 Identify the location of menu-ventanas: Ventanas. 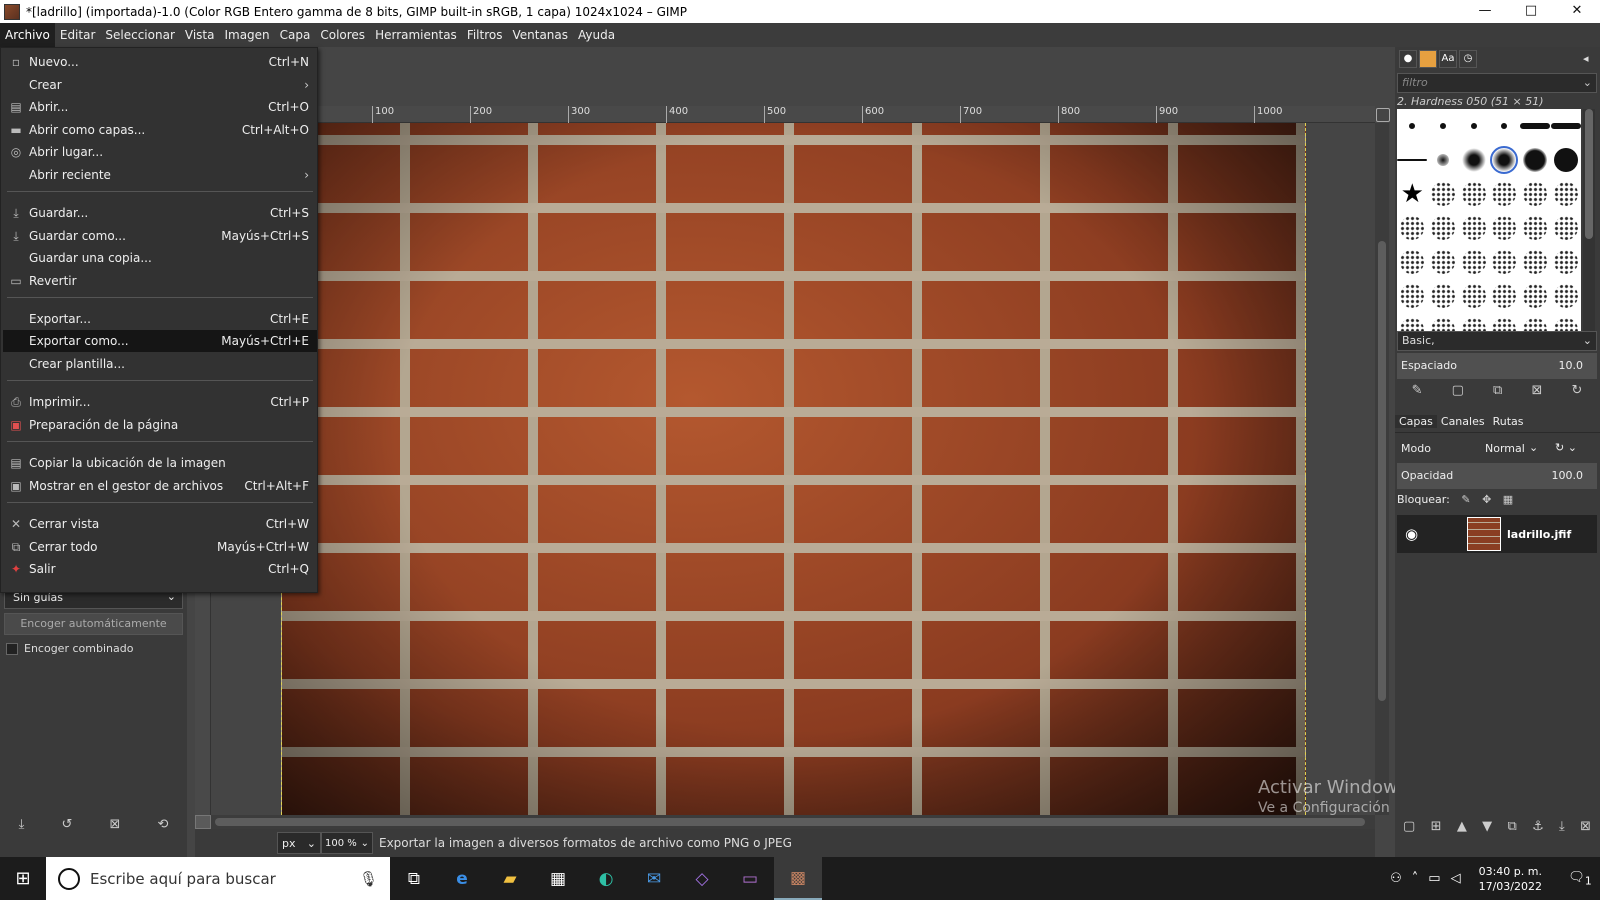
(540, 35).